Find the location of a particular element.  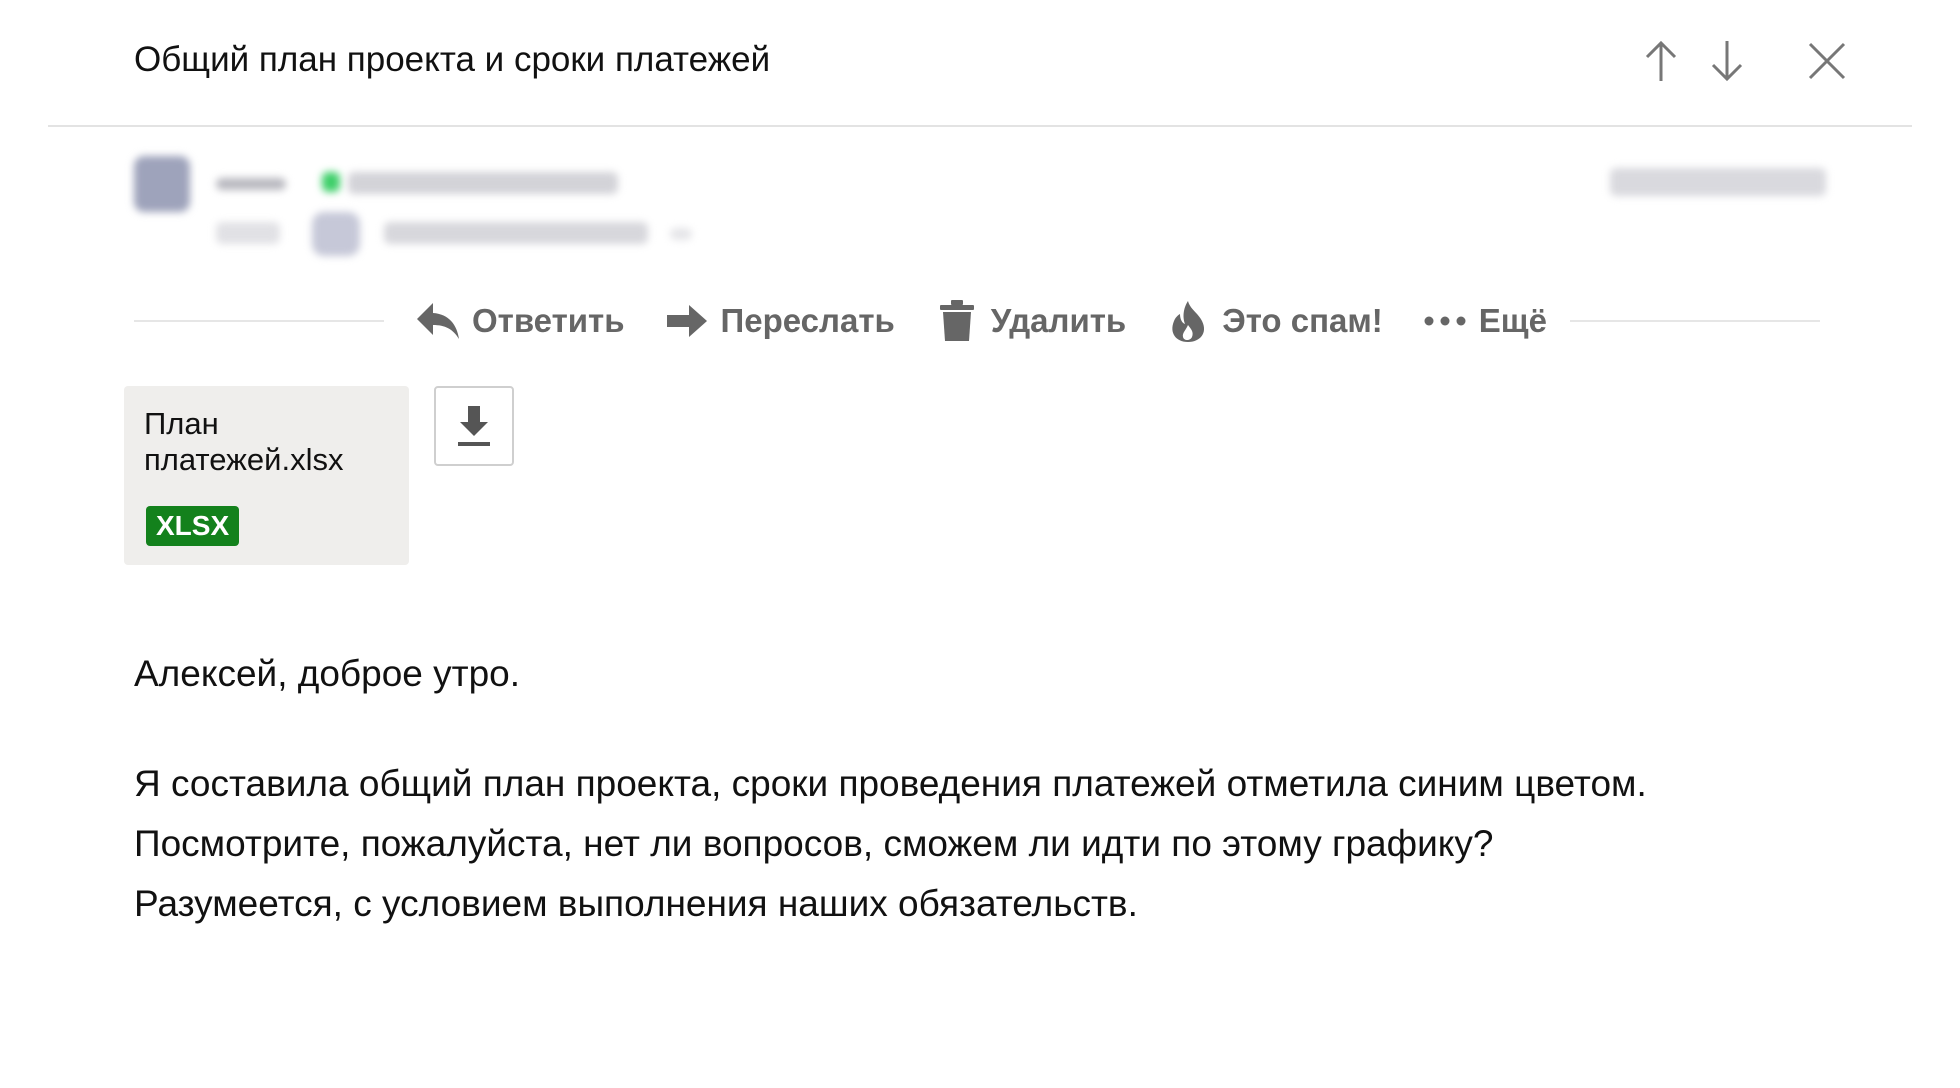

sender-email-blurred is located at coordinates (483, 183).